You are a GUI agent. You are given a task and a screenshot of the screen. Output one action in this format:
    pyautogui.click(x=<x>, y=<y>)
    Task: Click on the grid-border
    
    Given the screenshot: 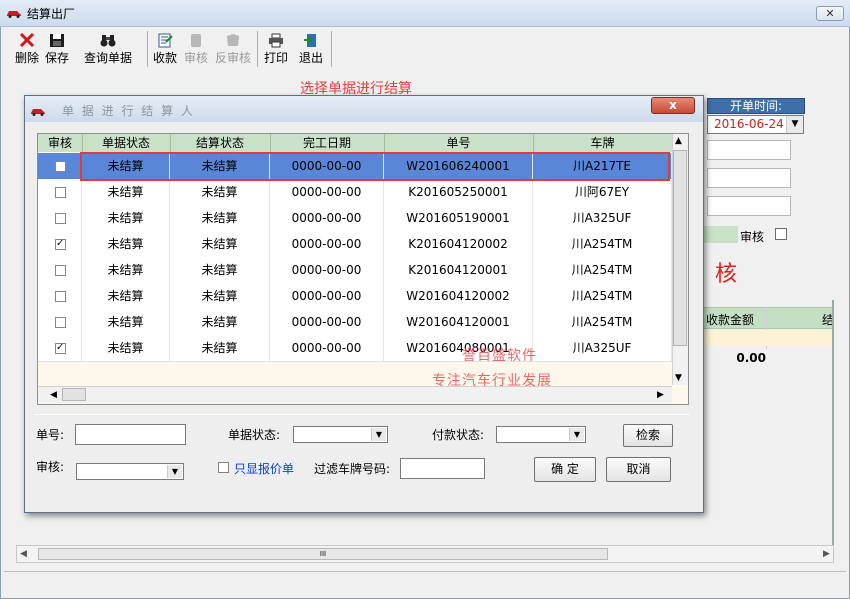 What is the action you would take?
    pyautogui.click(x=833, y=430)
    